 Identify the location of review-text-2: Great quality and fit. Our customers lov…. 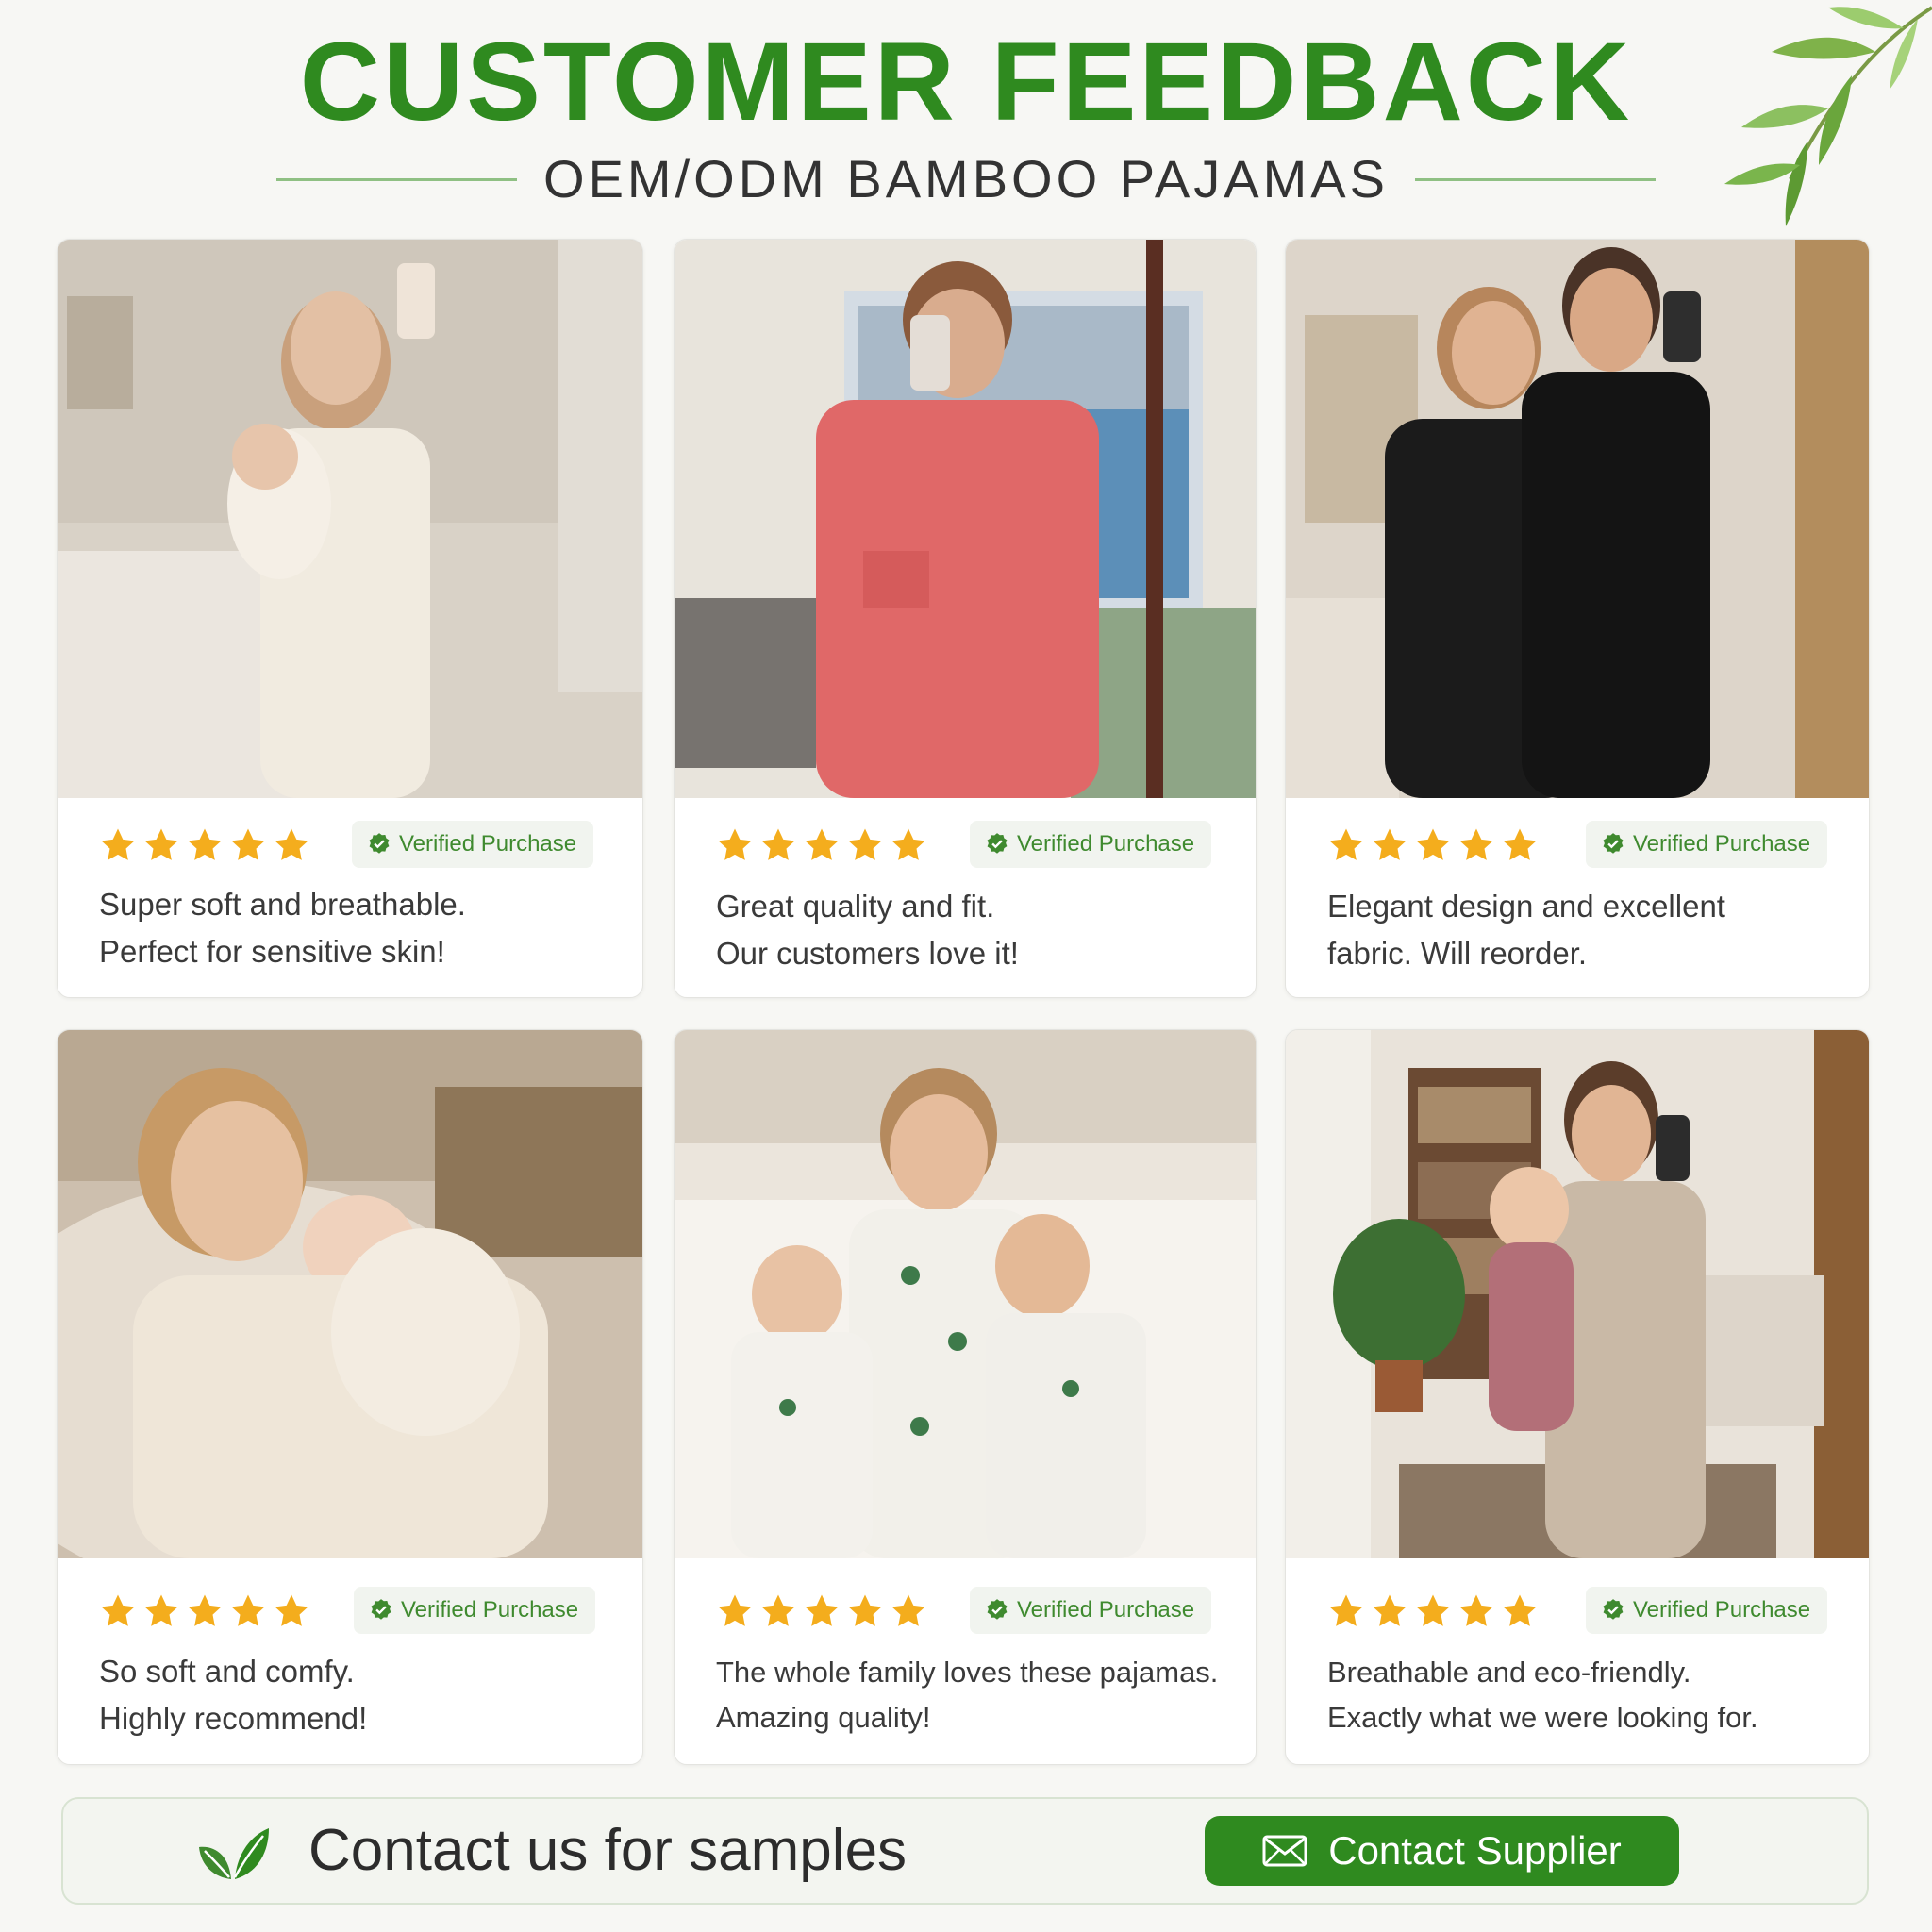
(971, 930).